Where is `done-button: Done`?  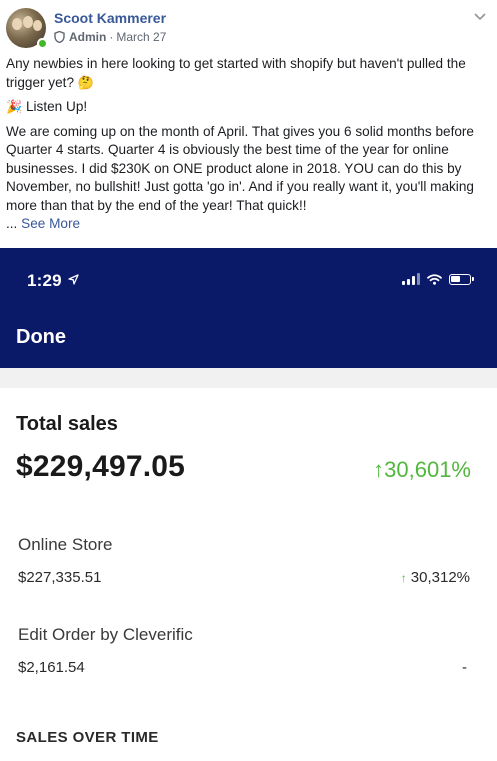
done-button: Done is located at coordinates (41, 337).